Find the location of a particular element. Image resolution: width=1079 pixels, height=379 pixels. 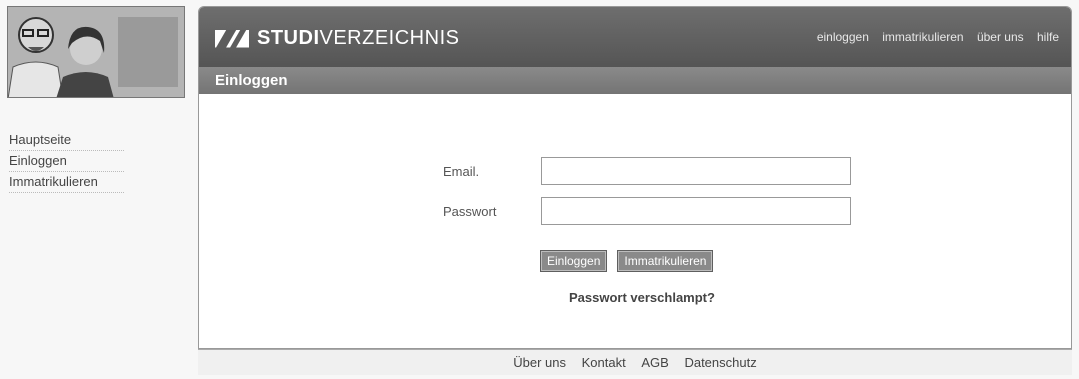

footer-link-agb: AGB is located at coordinates (654, 362).